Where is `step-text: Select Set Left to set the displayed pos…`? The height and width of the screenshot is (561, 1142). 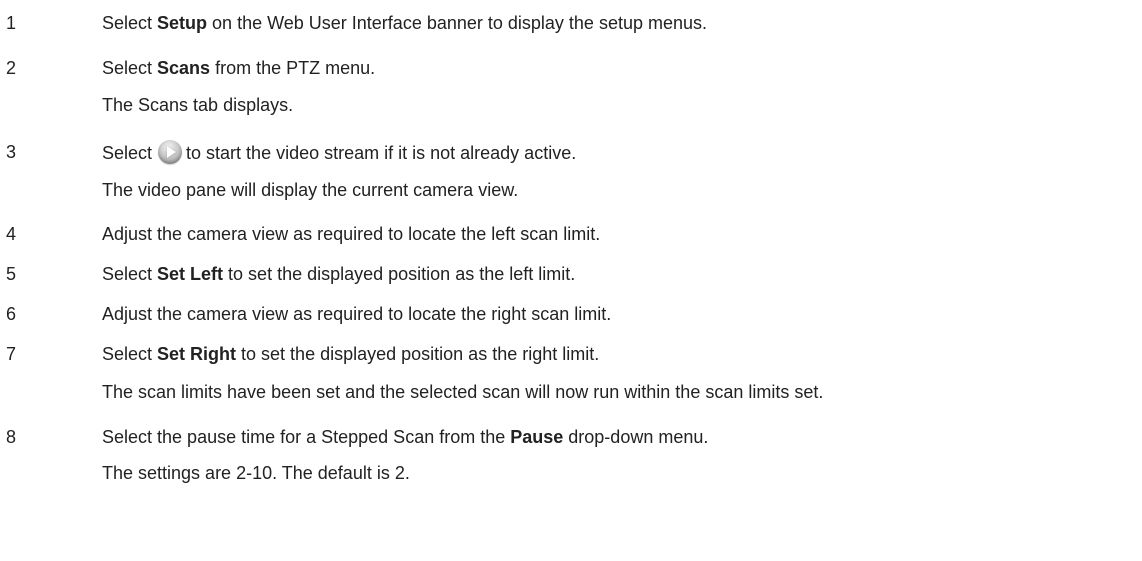
step-text: Select Set Left to set the displayed pos… is located at coordinates (339, 274).